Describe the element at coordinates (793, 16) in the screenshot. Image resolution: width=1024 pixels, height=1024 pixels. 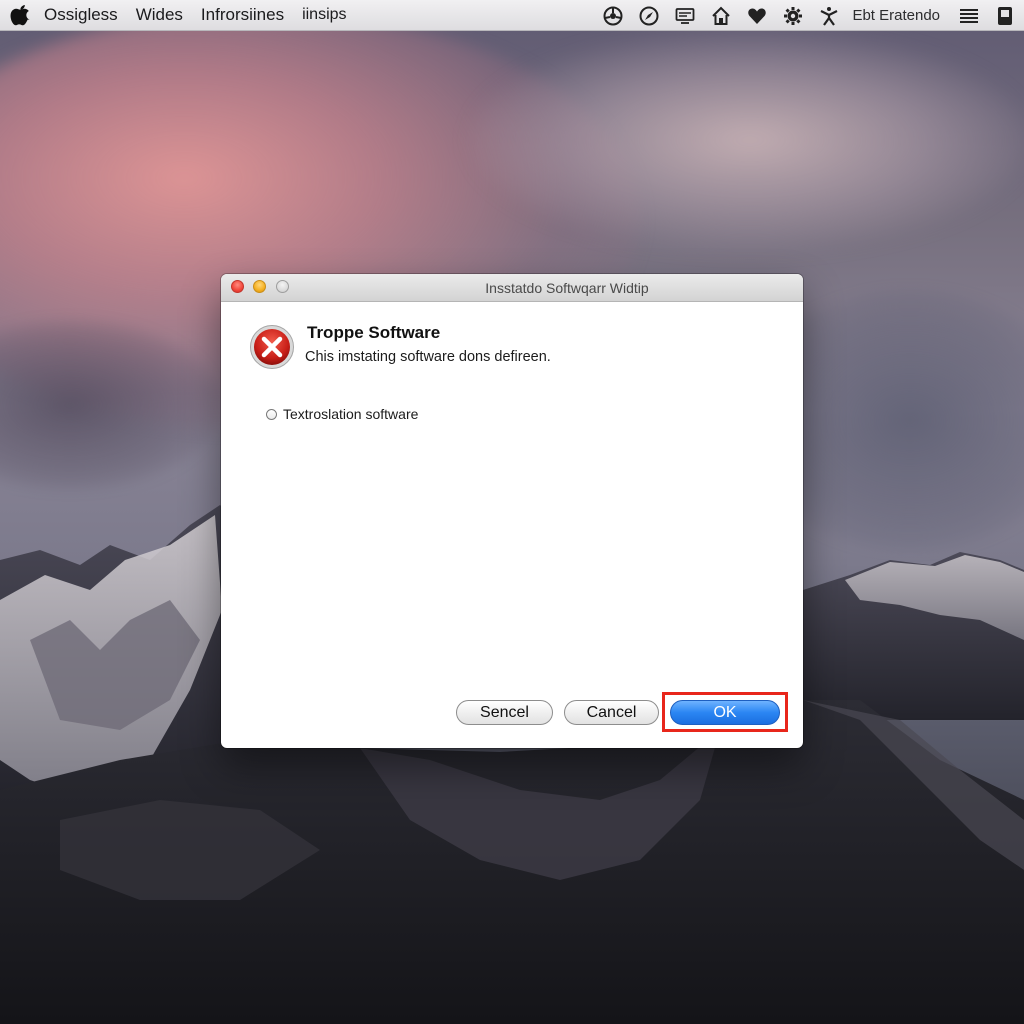
I see `gear-icon` at that location.